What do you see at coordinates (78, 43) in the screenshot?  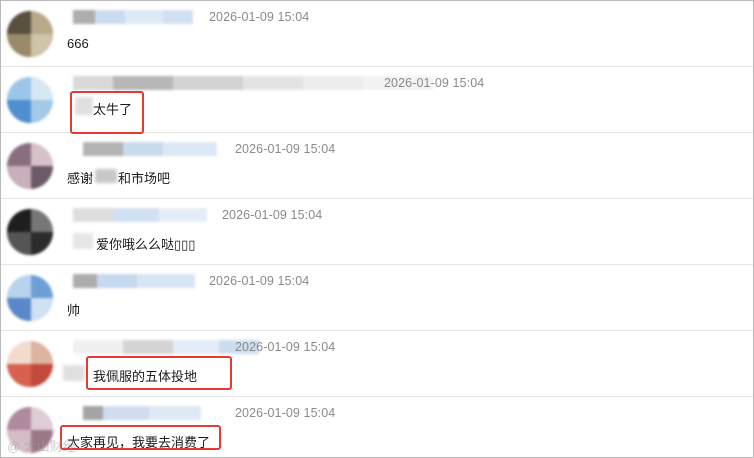 I see `comment-text: 666` at bounding box center [78, 43].